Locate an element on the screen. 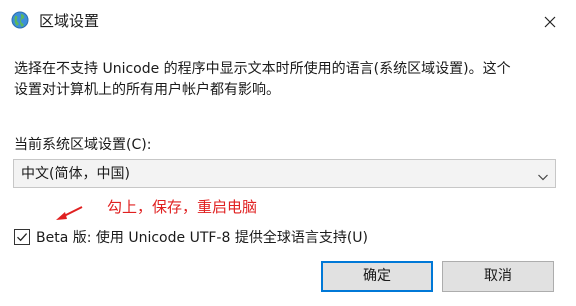 The image size is (576, 306). globe-icon is located at coordinates (20, 20).